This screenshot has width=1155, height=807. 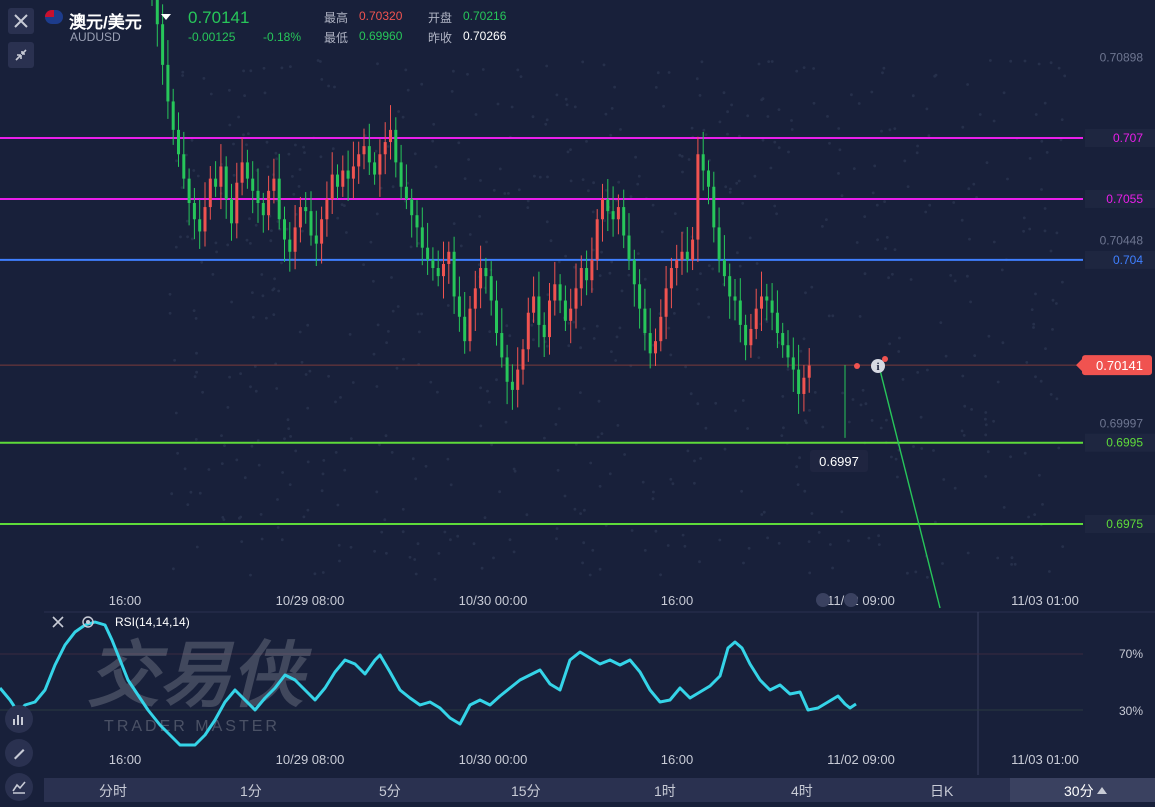 What do you see at coordinates (58, 624) in the screenshot?
I see `rsi-close-button` at bounding box center [58, 624].